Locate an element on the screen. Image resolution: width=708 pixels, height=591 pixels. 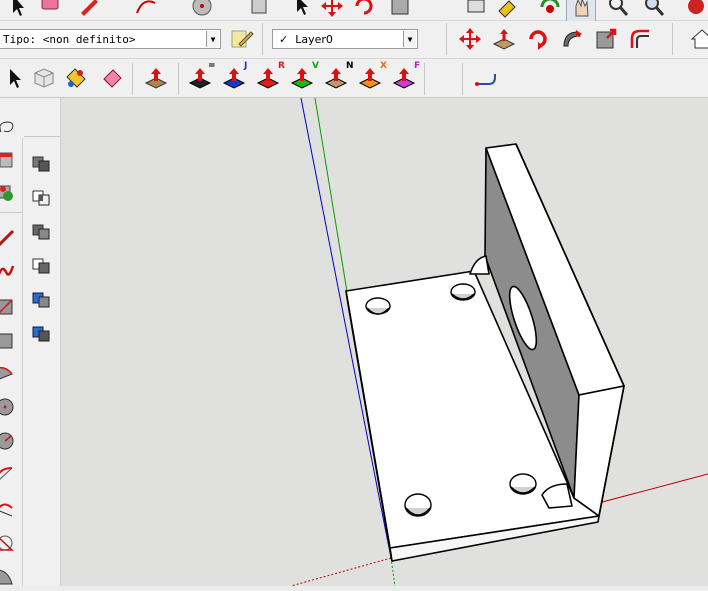
solid-trim-icon is located at coordinates (41, 265).